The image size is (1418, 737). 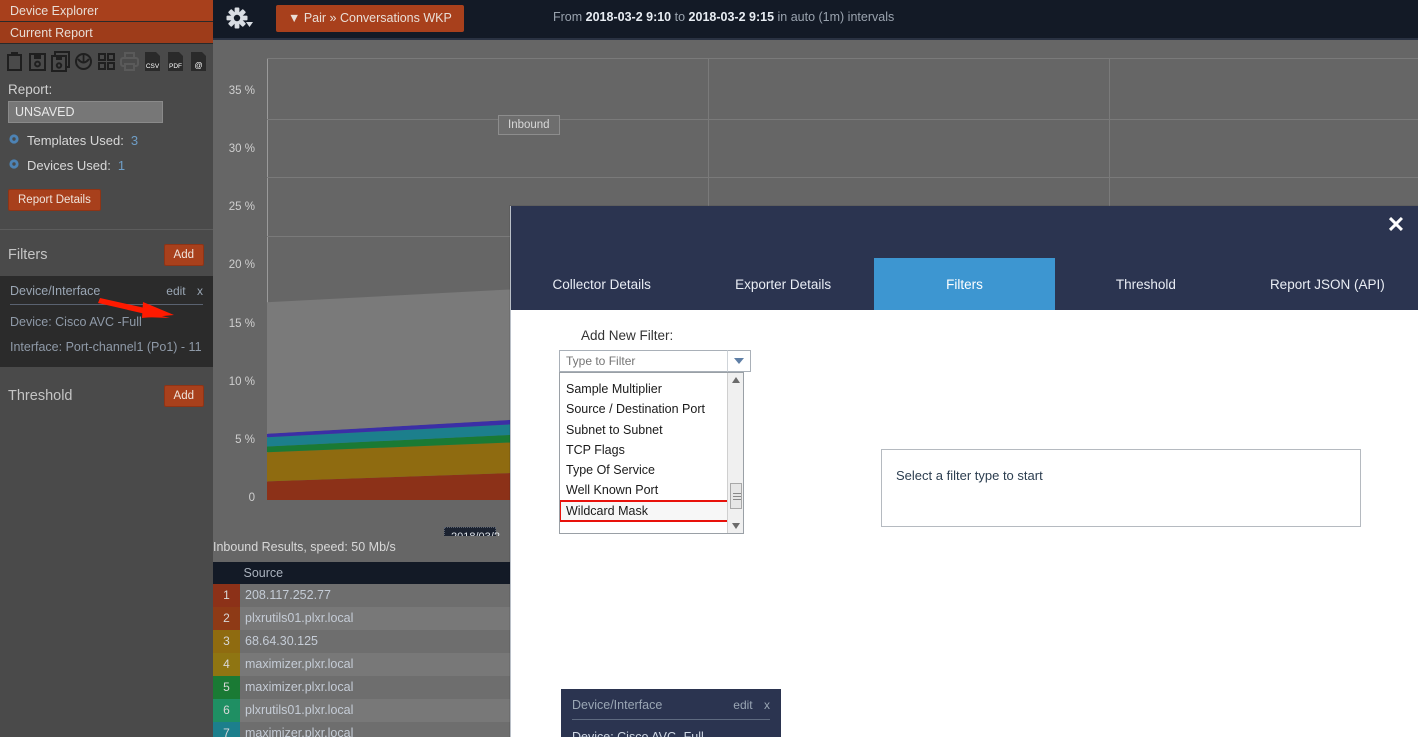 I want to click on svg-text: CSV, so click(x=153, y=66).